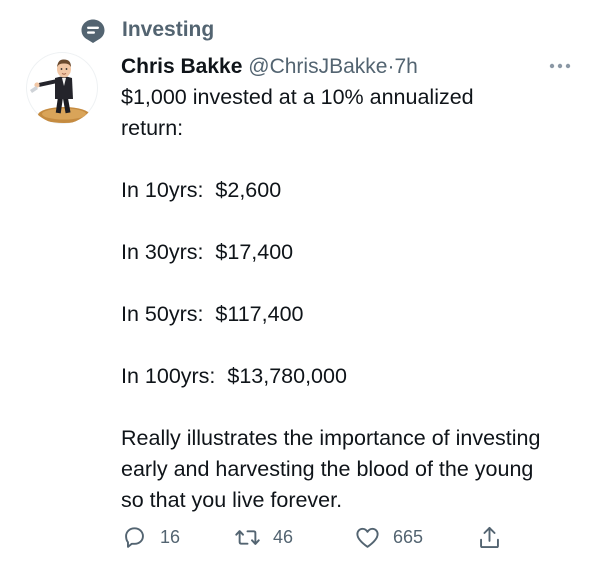 The width and height of the screenshot is (600, 572). What do you see at coordinates (93, 31) in the screenshot?
I see `speech-bubble-icon` at bounding box center [93, 31].